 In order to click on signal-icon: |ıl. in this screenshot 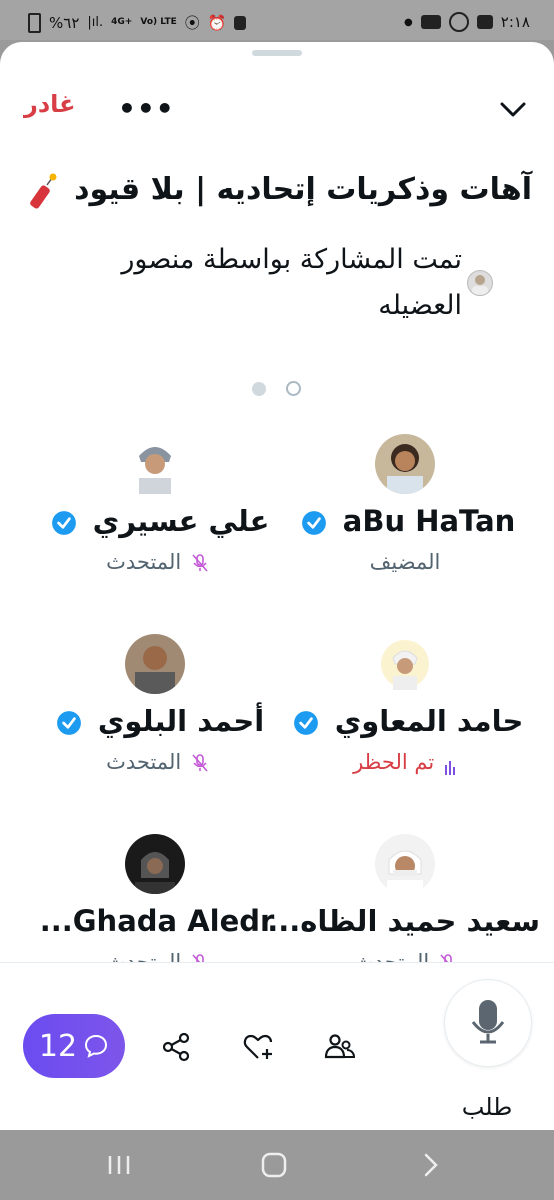, I will do `click(95, 22)`.